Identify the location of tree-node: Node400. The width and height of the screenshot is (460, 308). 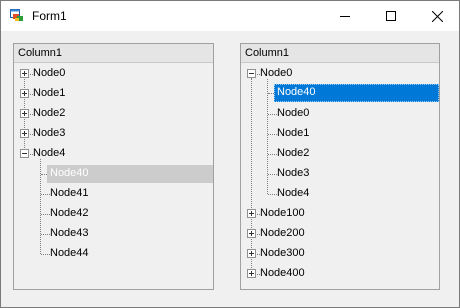
(340, 274).